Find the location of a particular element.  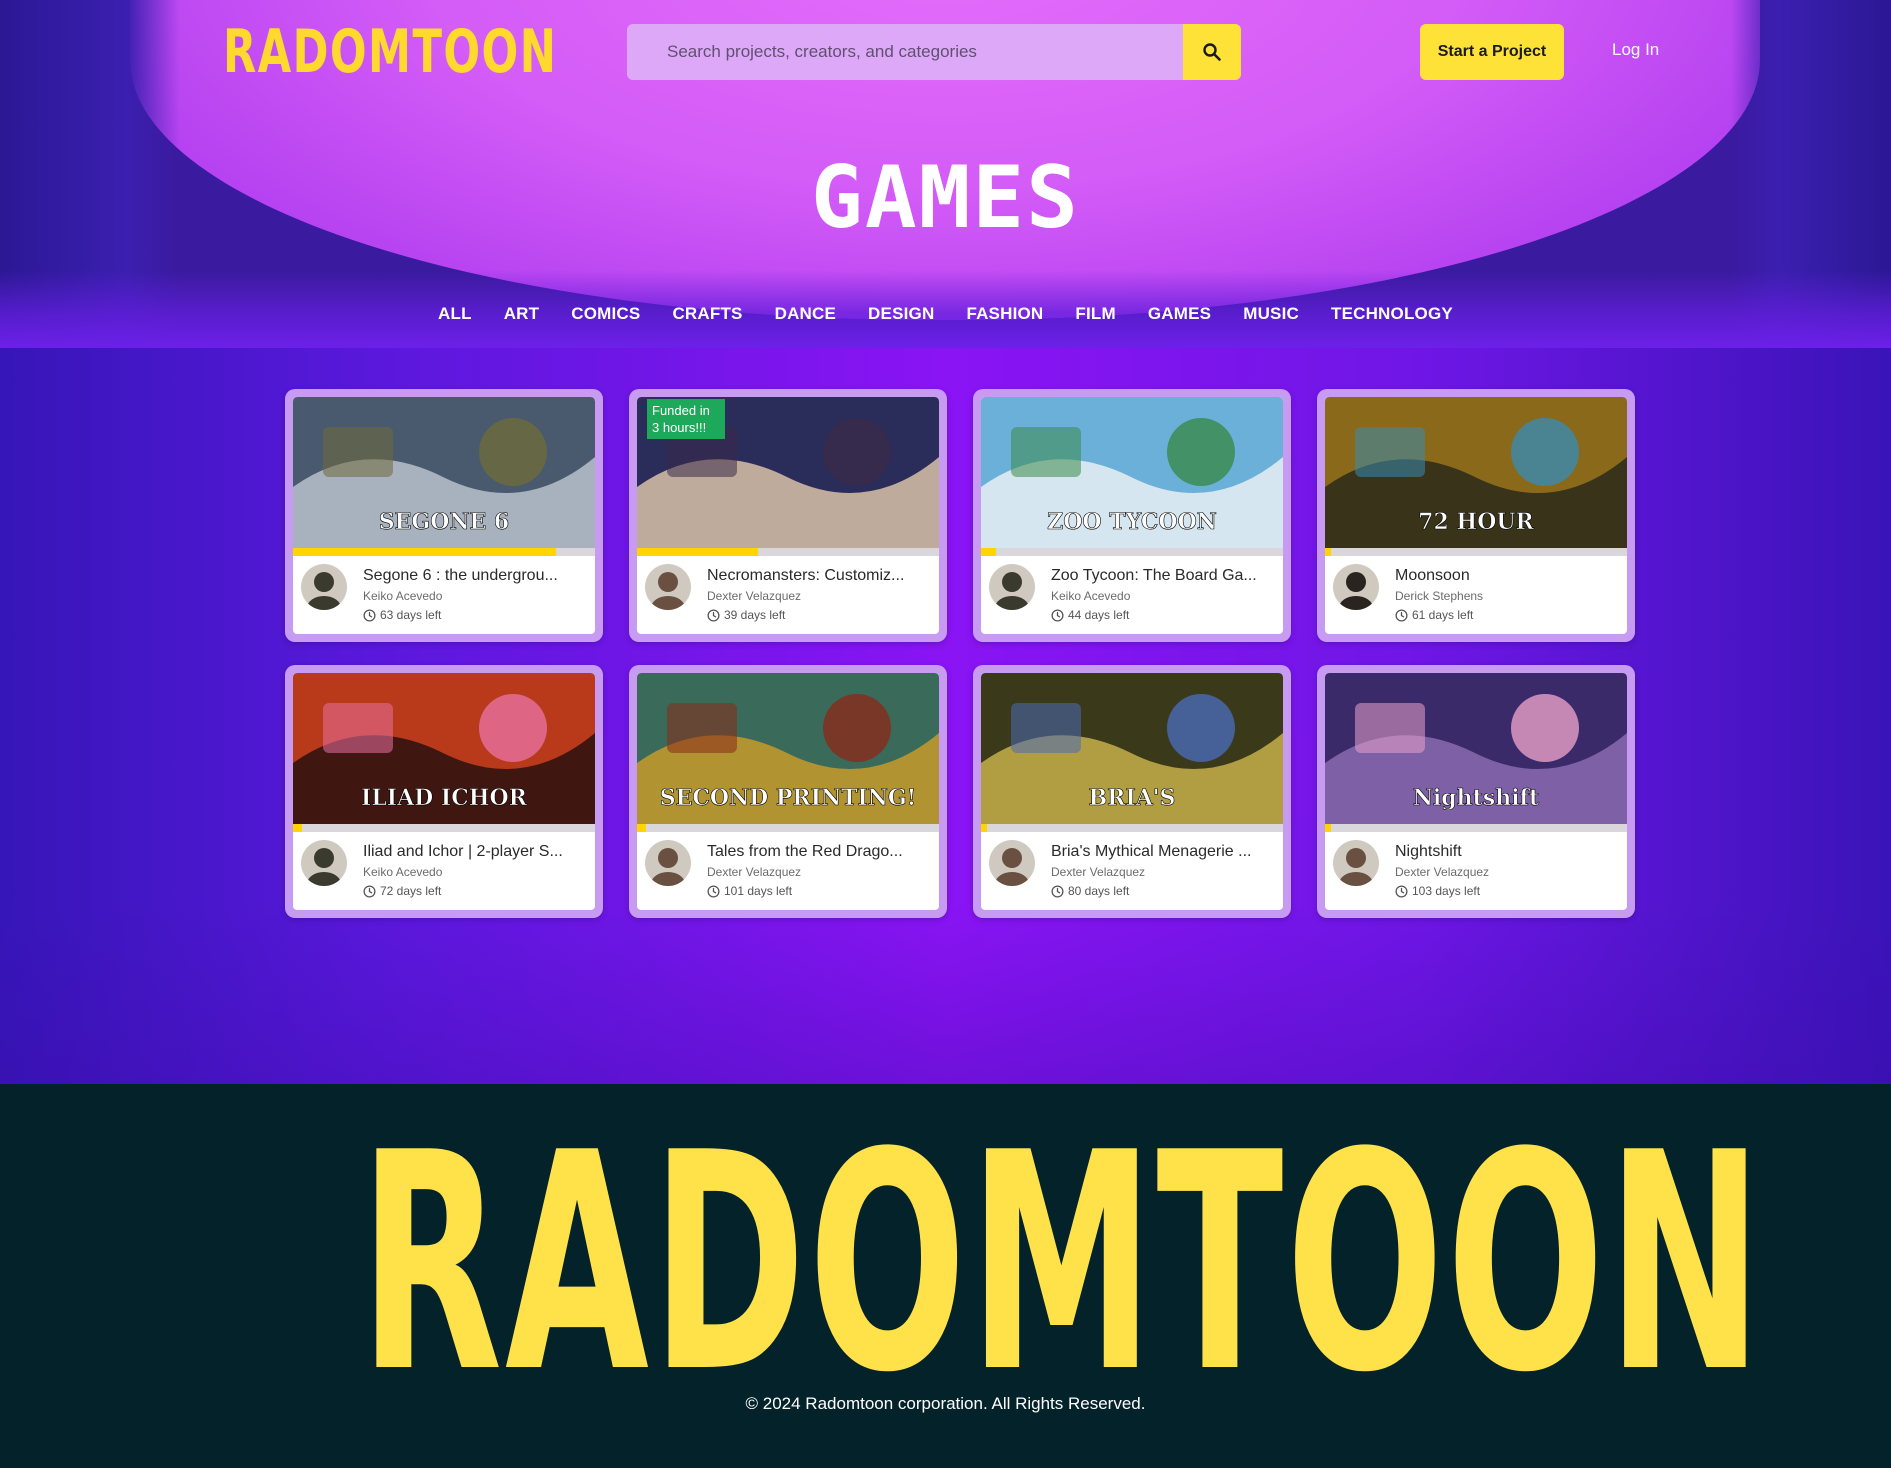

page-title: GAMES is located at coordinates (945, 198).